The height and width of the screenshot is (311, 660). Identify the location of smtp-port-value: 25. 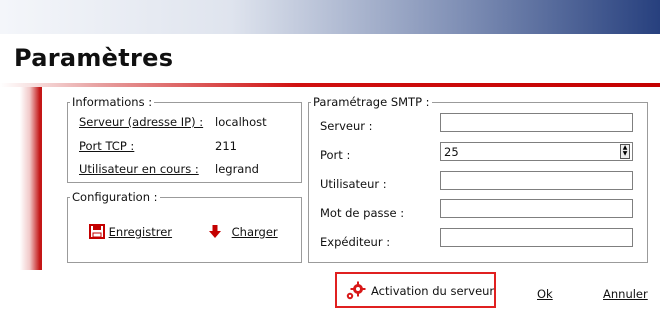
(451, 152).